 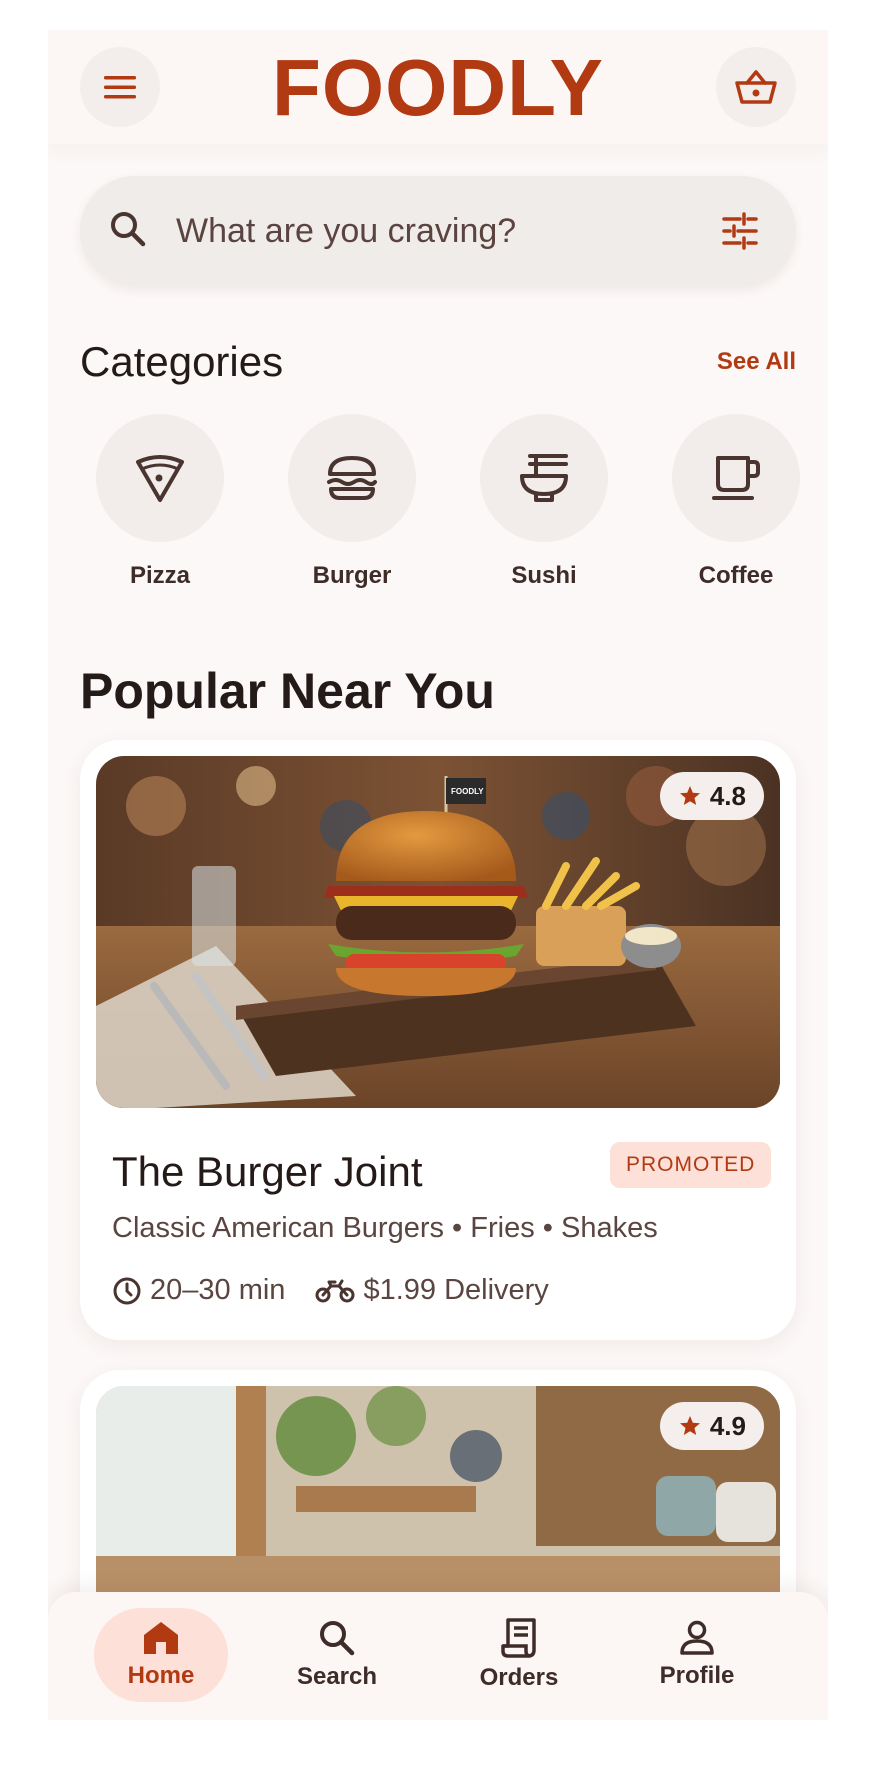 I want to click on see-all-link: See All, so click(x=742, y=362).